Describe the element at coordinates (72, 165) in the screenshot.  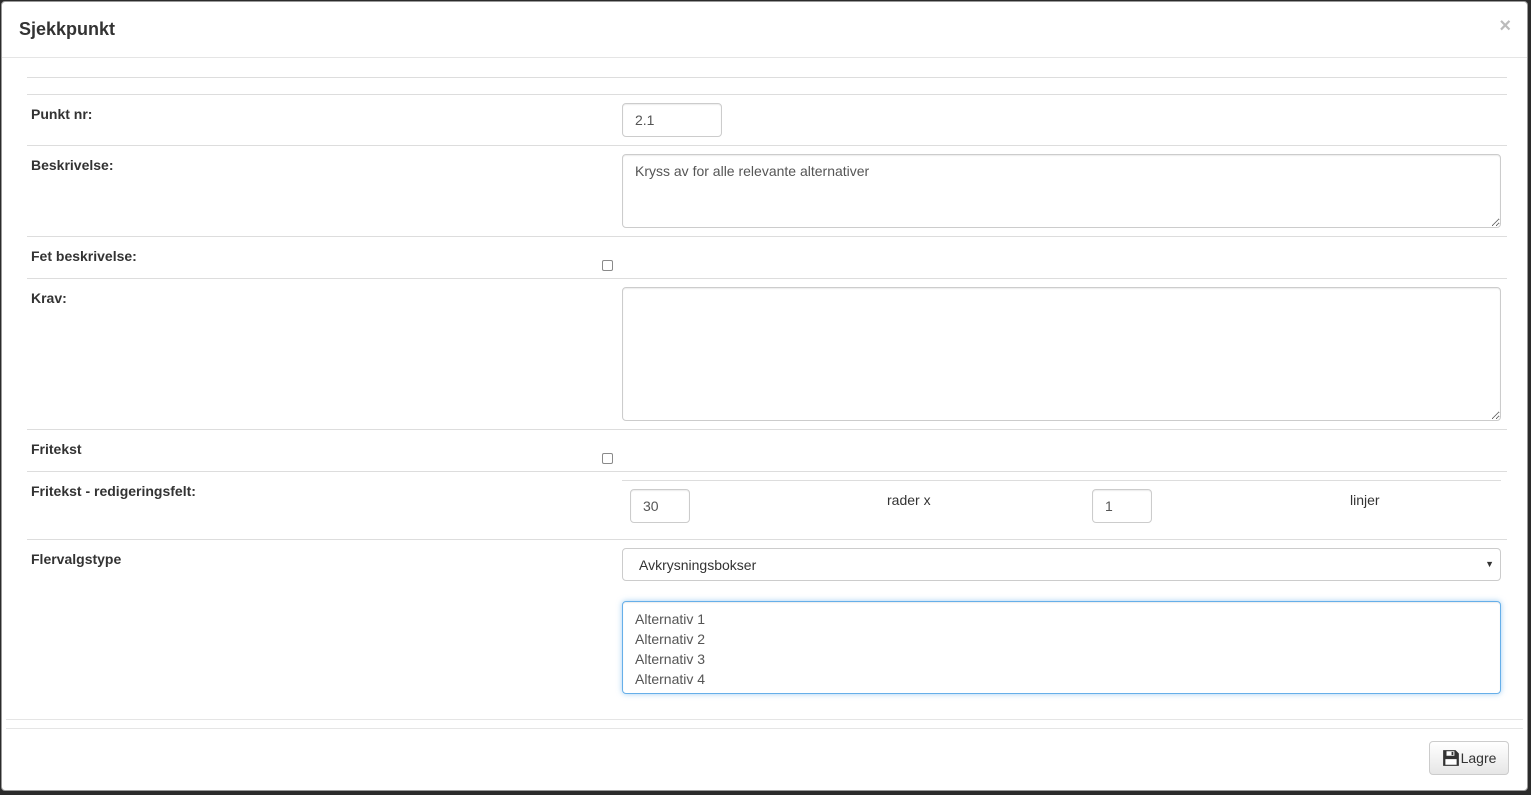
I see `beskrivelse-label: Beskrivelse:` at that location.